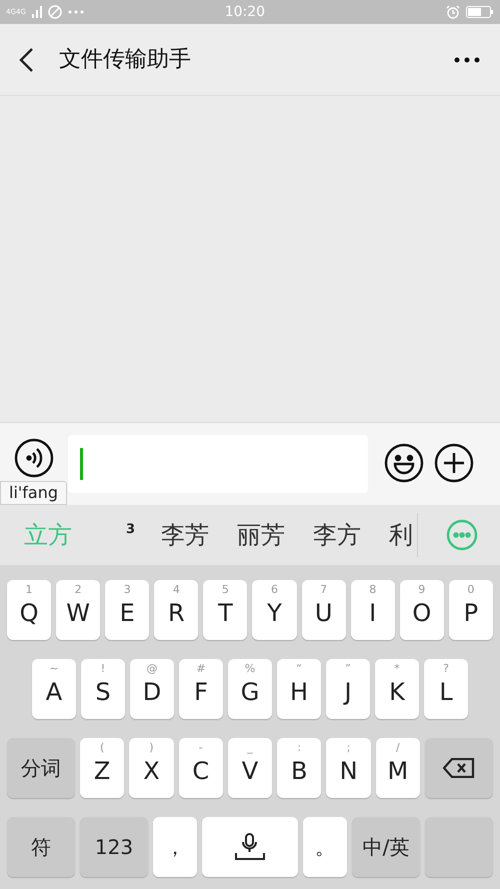 This screenshot has width=500, height=889. I want to click on keyboard-key: 。, so click(325, 847).